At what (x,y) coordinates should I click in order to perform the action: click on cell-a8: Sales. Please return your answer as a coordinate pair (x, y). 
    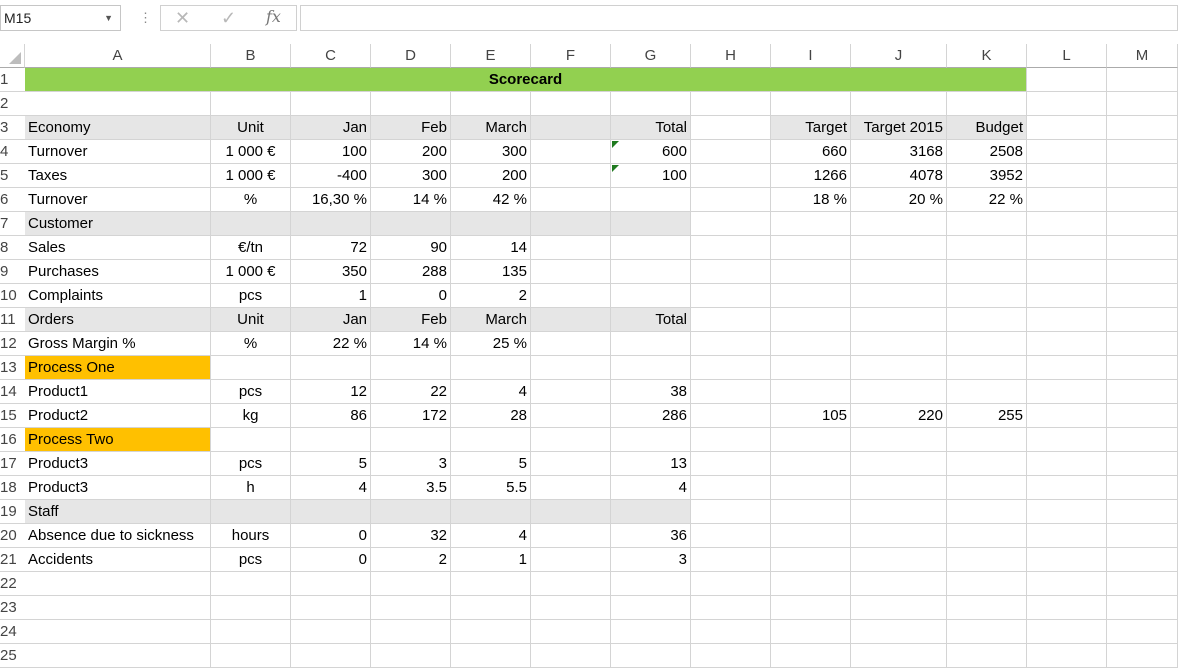
    Looking at the image, I should click on (118, 248).